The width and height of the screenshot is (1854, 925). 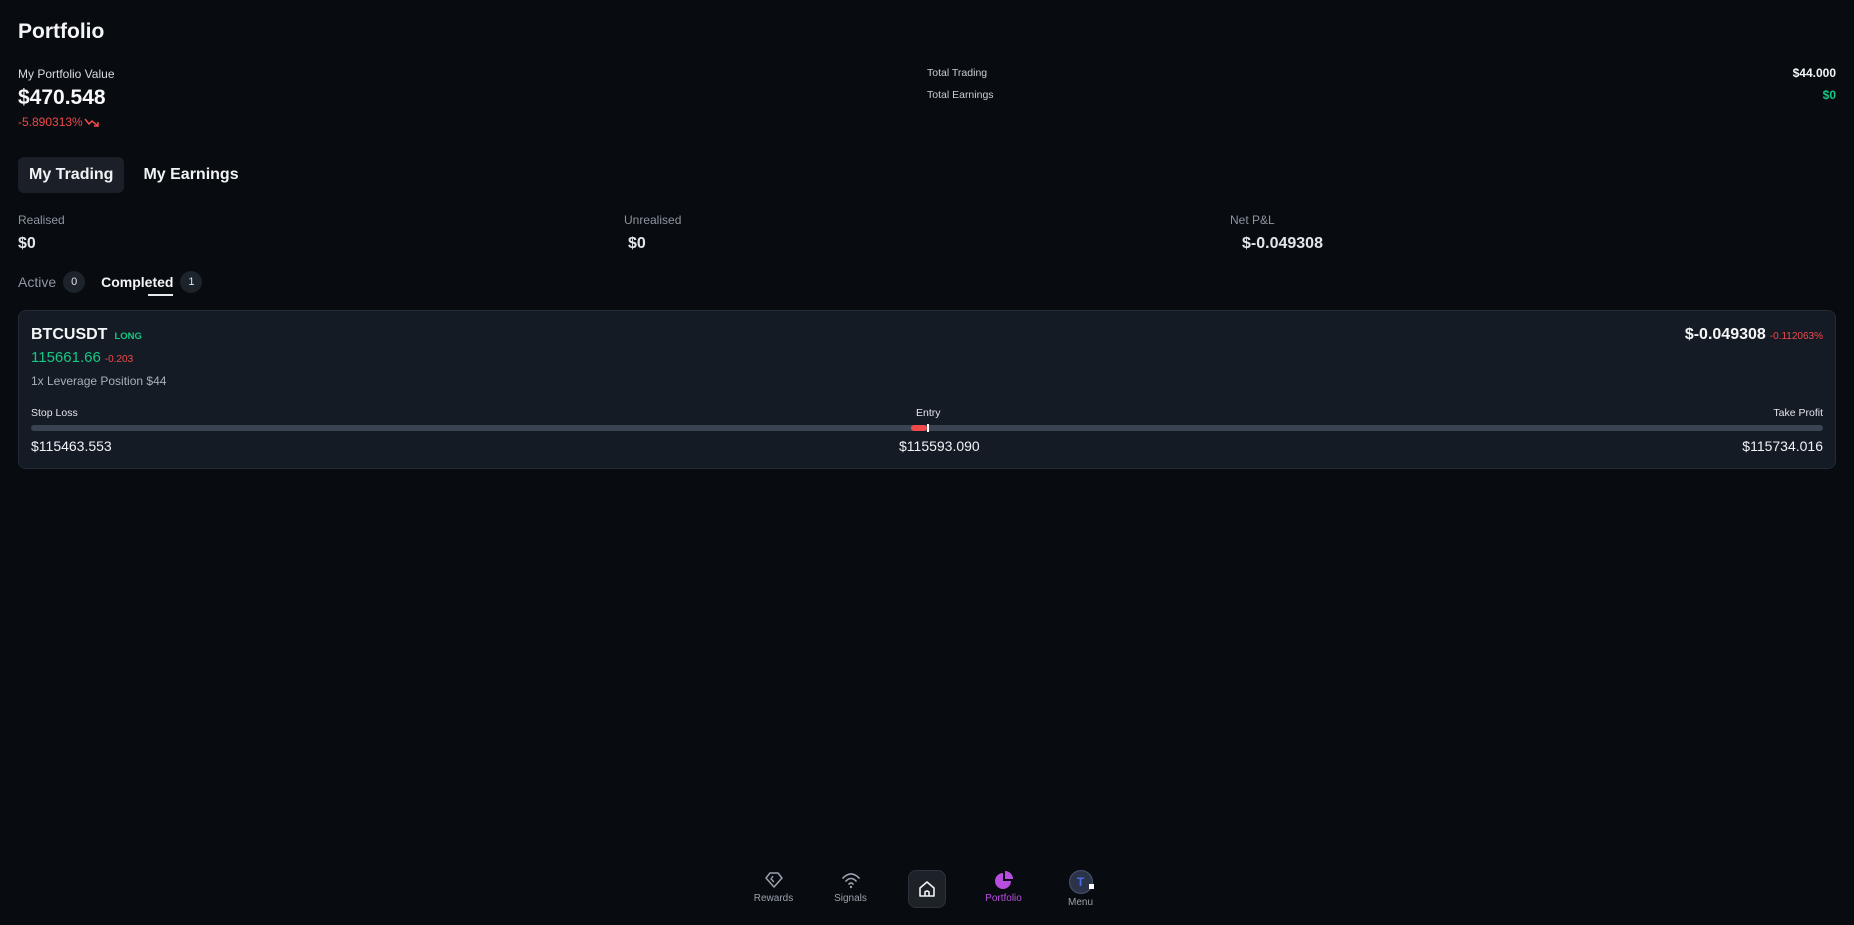 I want to click on tab-completed-label: Completed, so click(x=137, y=285).